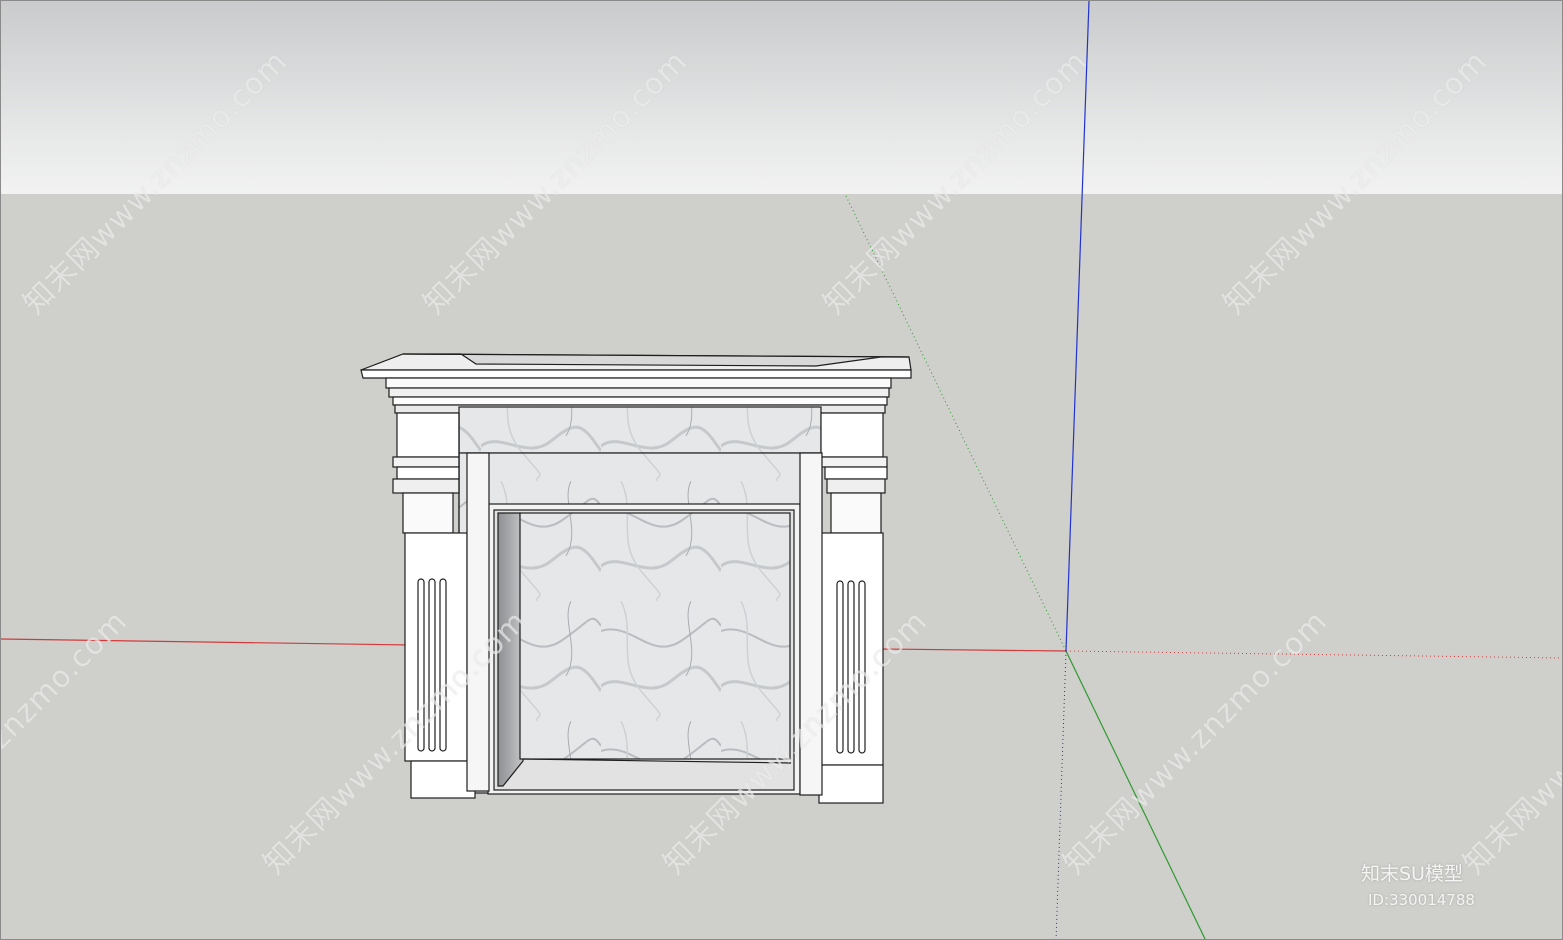  What do you see at coordinates (1135, 794) in the screenshot?
I see `green-axis` at bounding box center [1135, 794].